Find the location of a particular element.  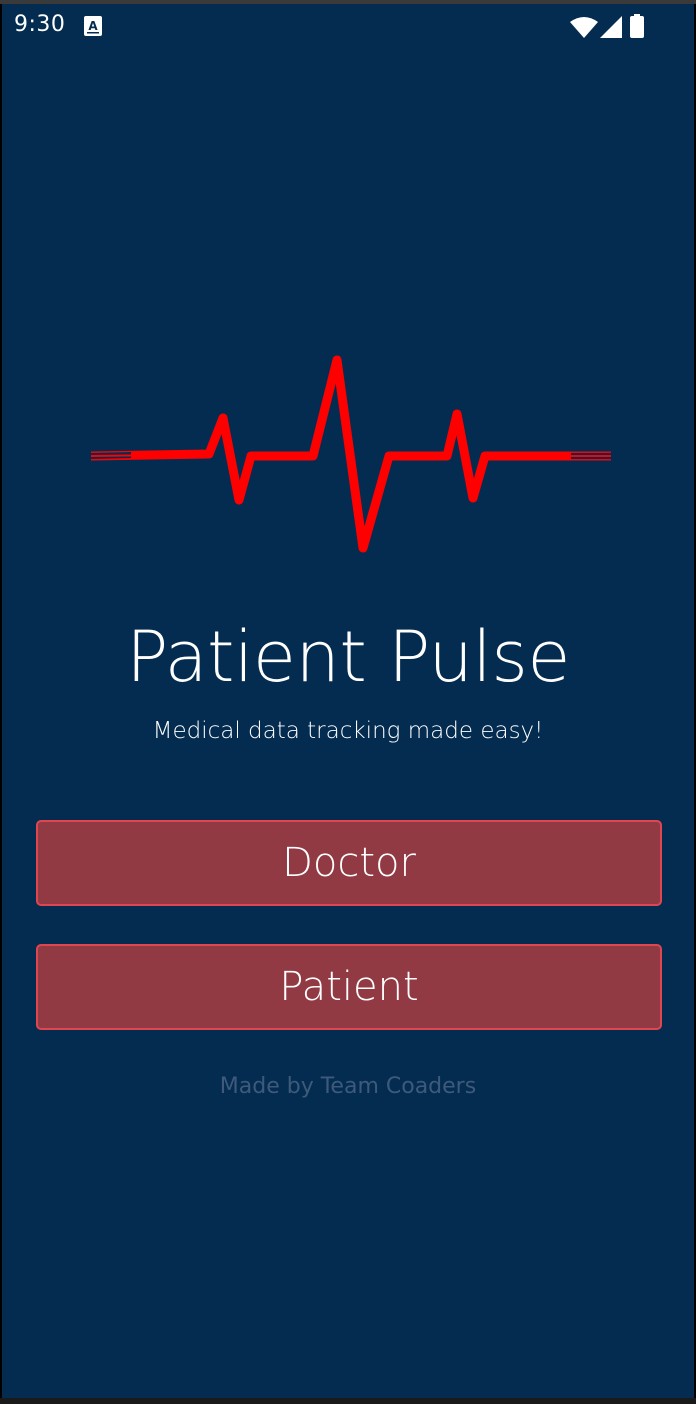

wifi-icon is located at coordinates (584, 27).